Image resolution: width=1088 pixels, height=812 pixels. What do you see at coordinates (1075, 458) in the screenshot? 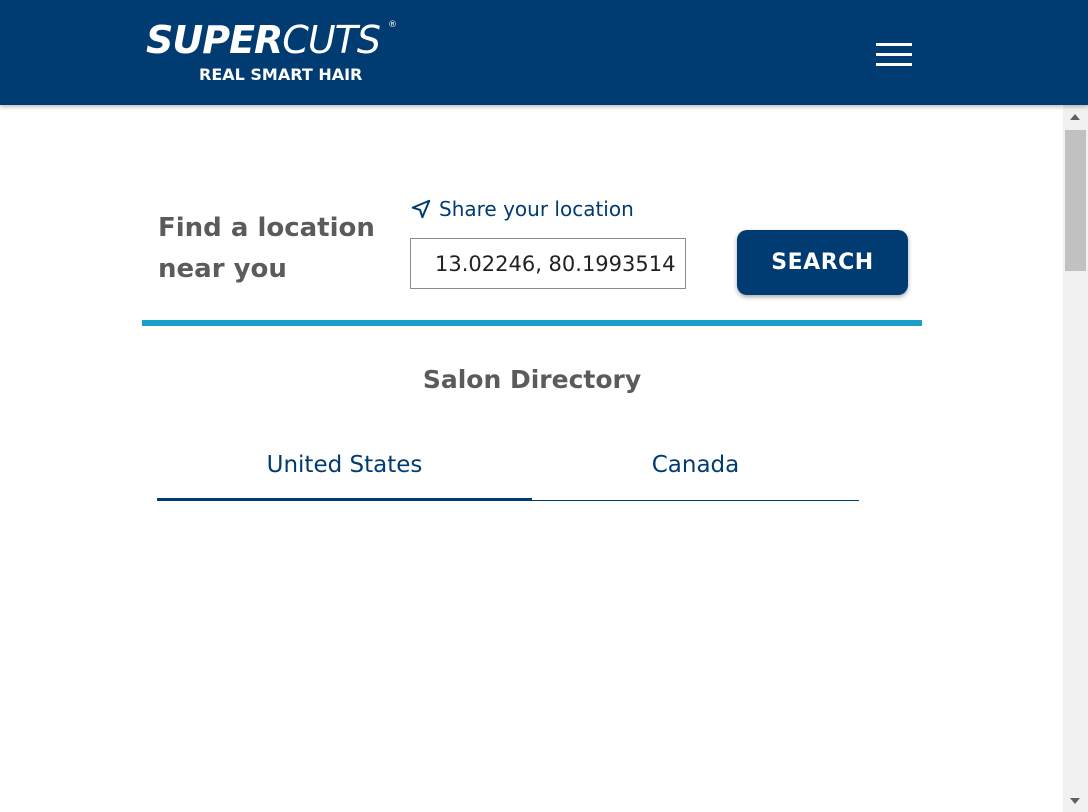
I see `page-scrollbar` at bounding box center [1075, 458].